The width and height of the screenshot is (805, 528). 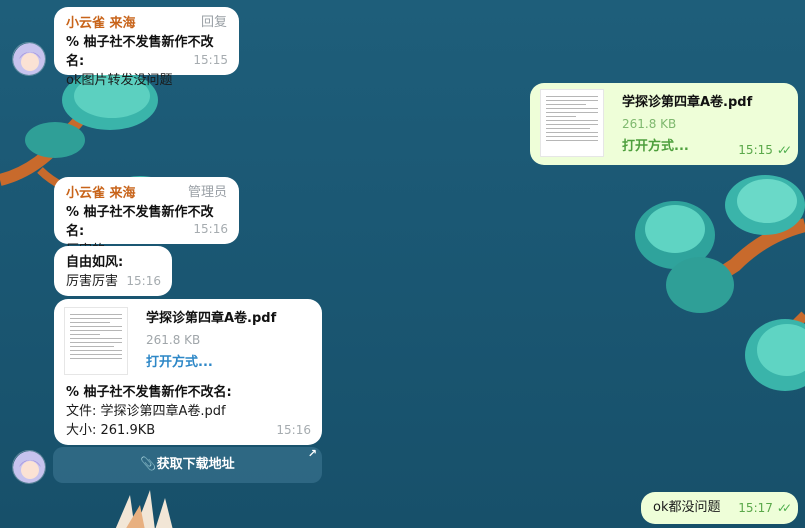 What do you see at coordinates (95, 262) in the screenshot?
I see `quoted-sender: 自由如风:` at bounding box center [95, 262].